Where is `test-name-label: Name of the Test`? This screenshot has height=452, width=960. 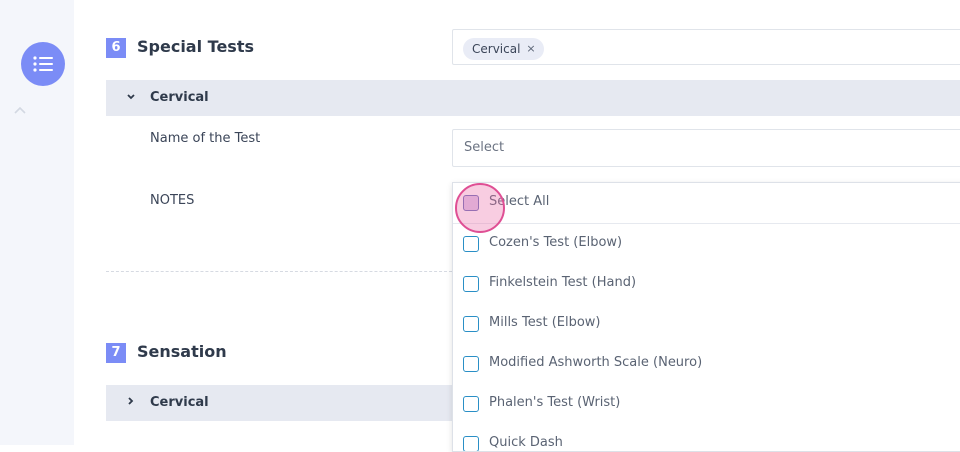
test-name-label: Name of the Test is located at coordinates (205, 138).